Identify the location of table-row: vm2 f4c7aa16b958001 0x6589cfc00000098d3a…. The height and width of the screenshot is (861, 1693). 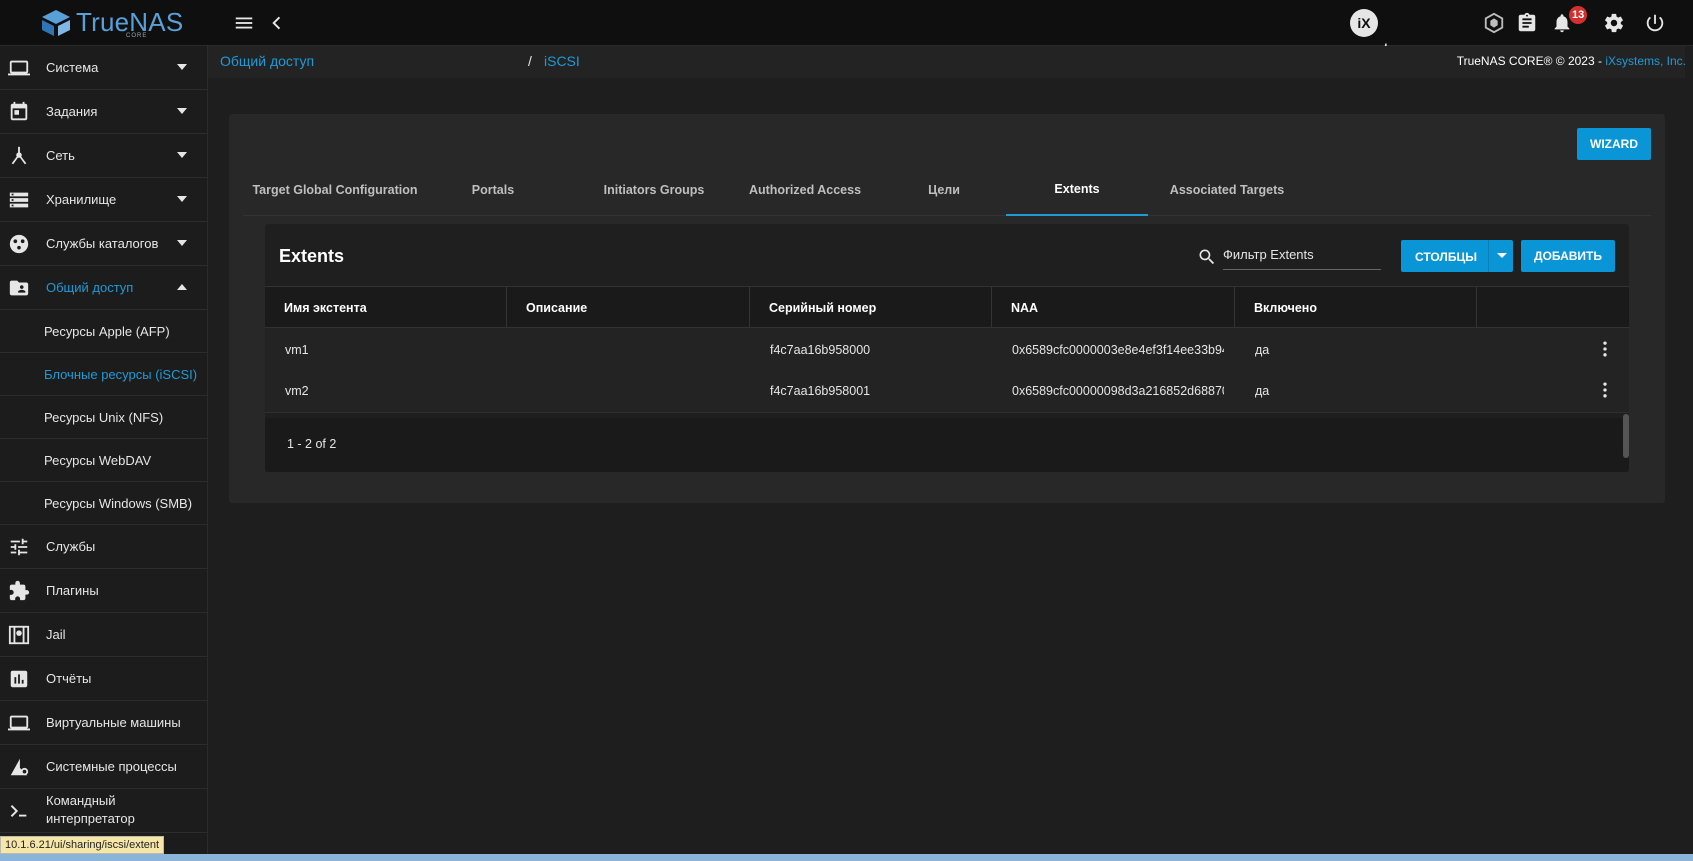
(947, 391).